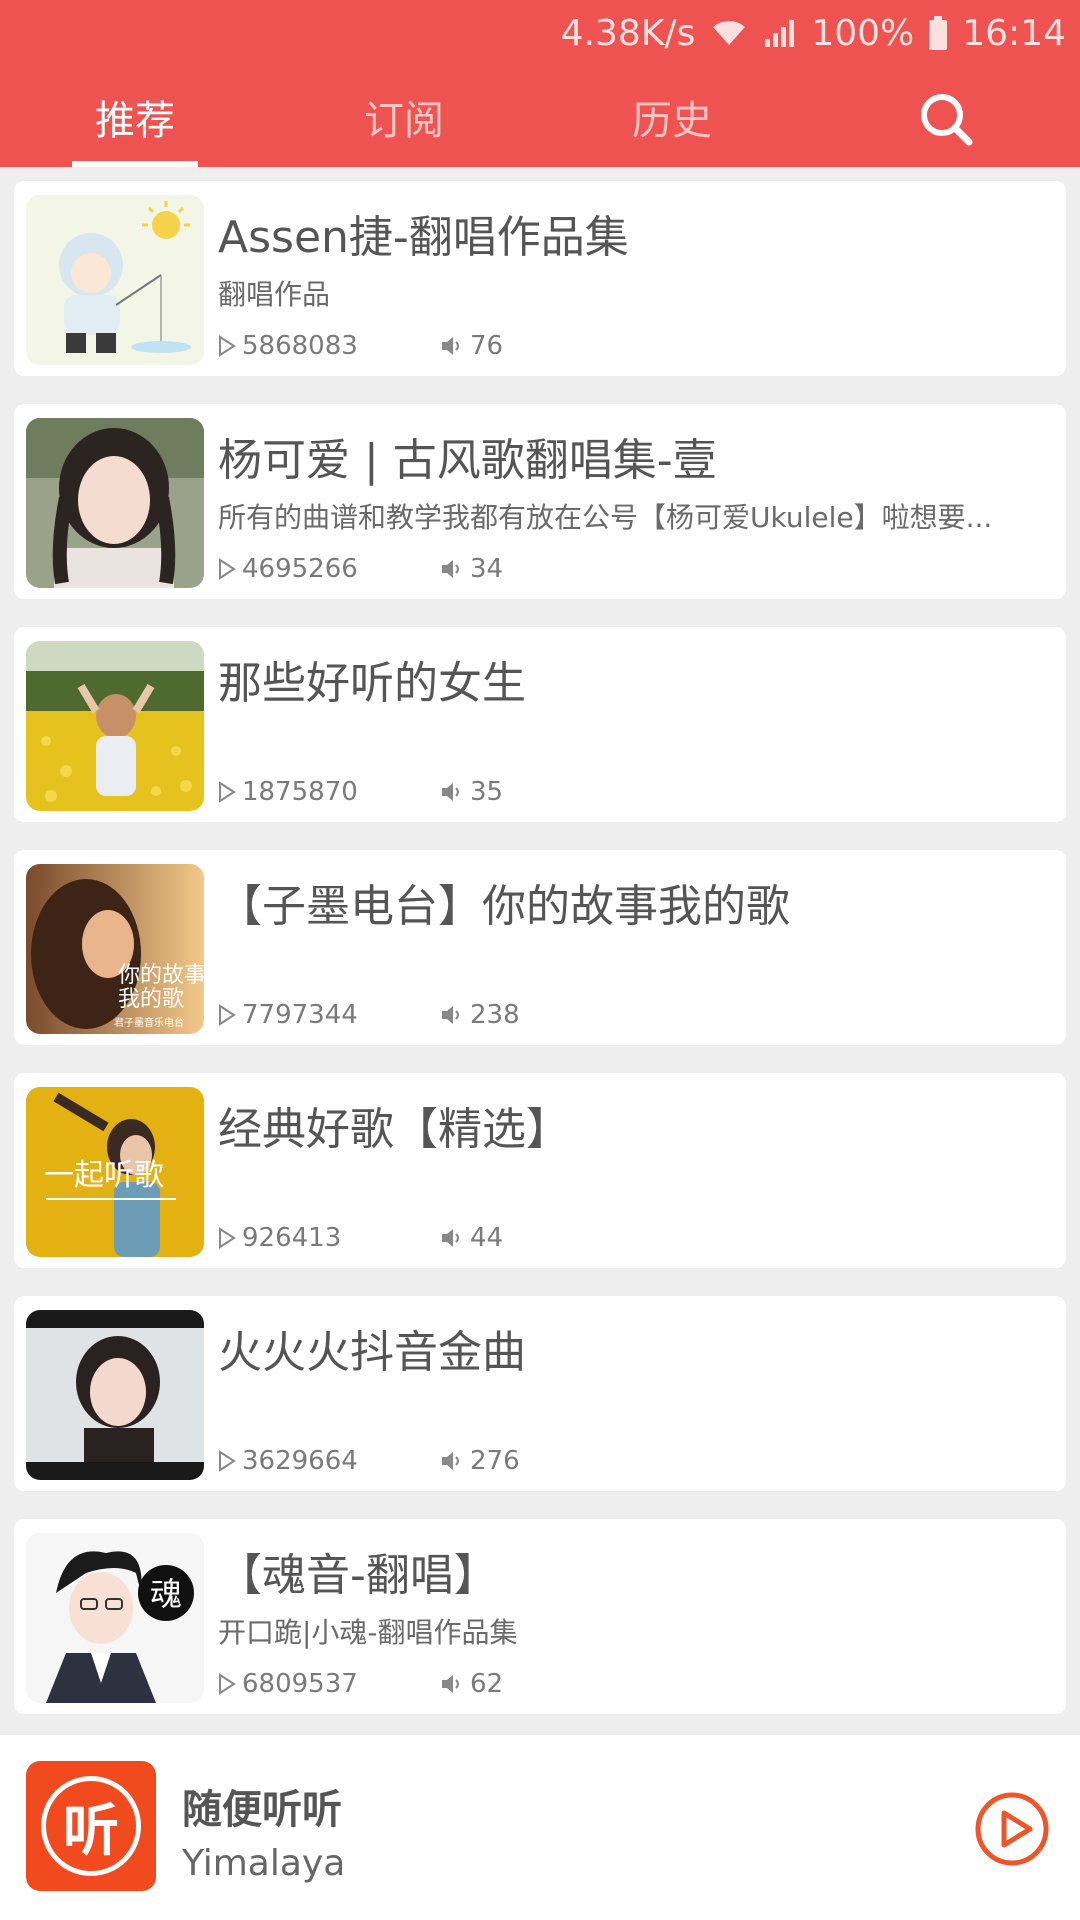  I want to click on player-artist: Yimalaya, so click(264, 1863).